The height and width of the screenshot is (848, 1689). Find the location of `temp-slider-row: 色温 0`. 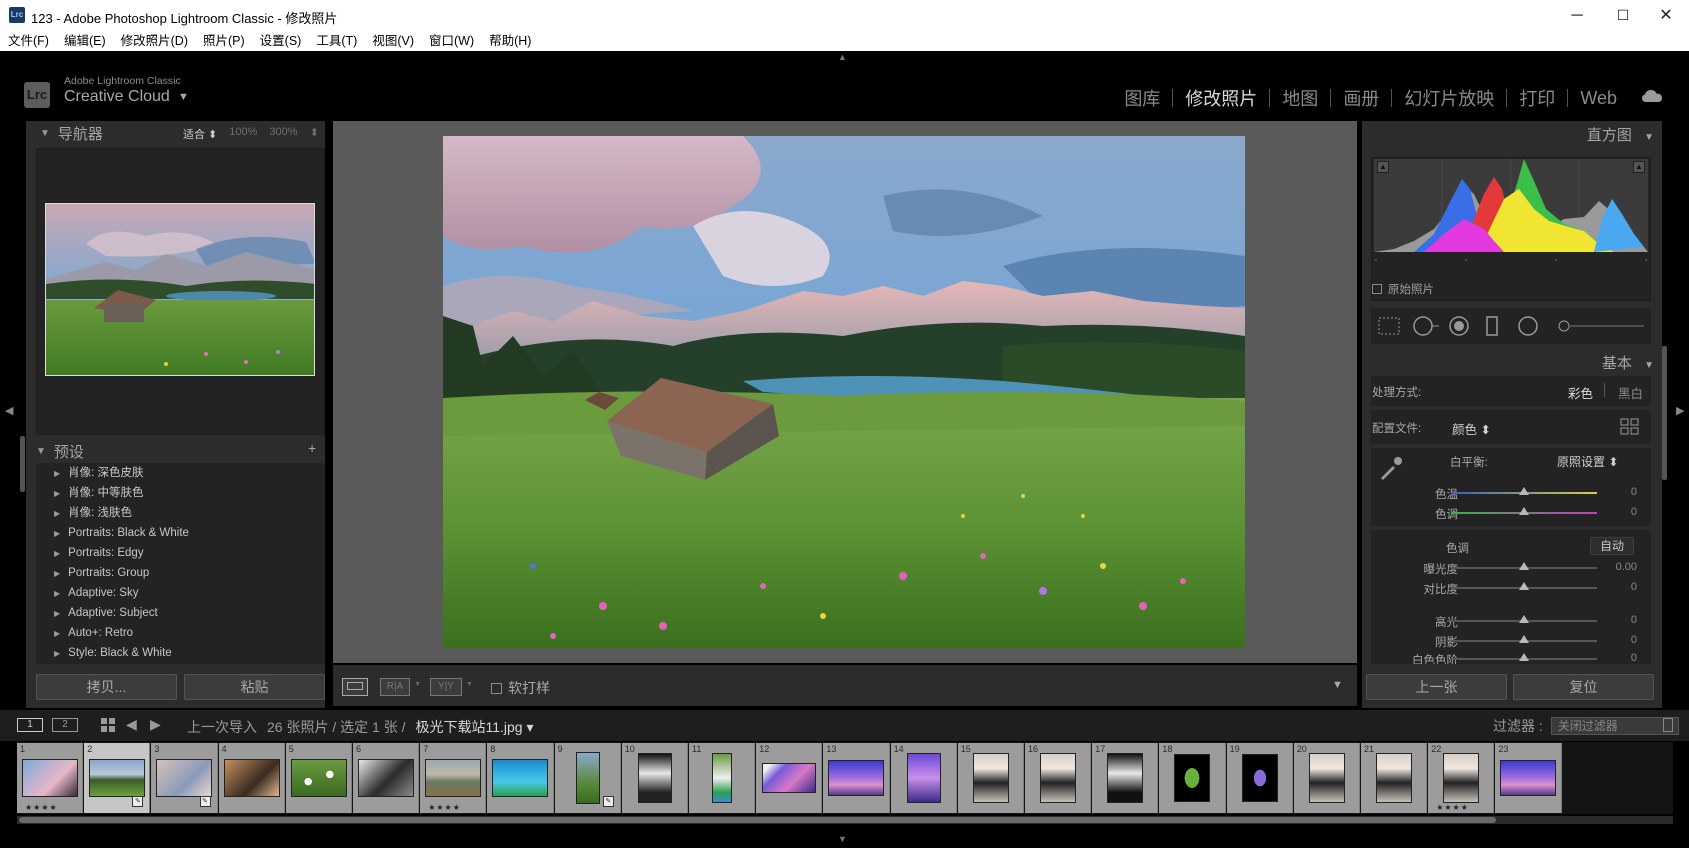

temp-slider-row: 色温 0 is located at coordinates (1511, 493).